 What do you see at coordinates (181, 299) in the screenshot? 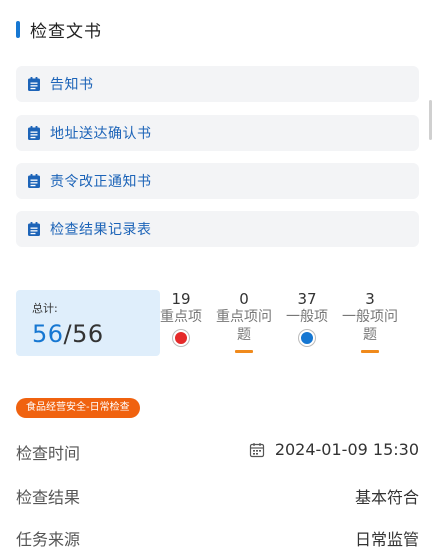
I see `stat-count: 19` at bounding box center [181, 299].